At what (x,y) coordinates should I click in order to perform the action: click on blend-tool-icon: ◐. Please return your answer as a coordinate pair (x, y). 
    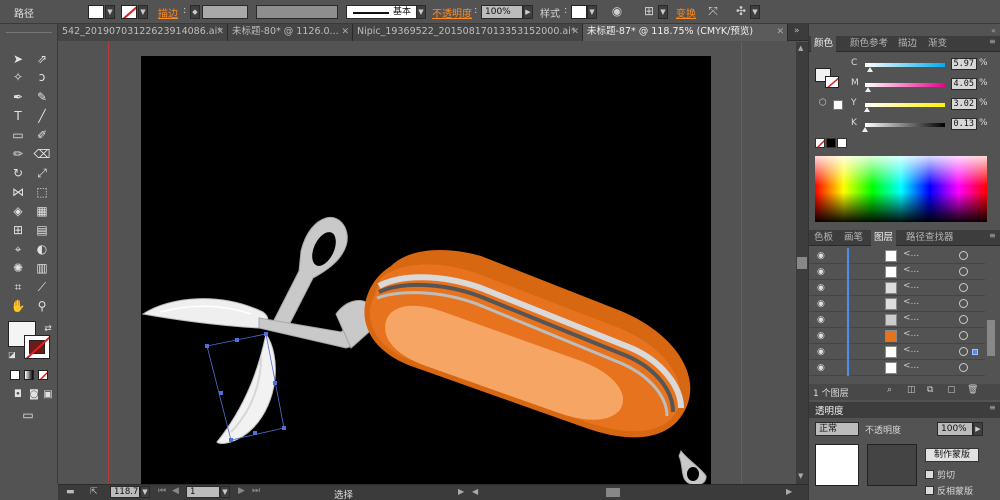
    Looking at the image, I should click on (42, 249).